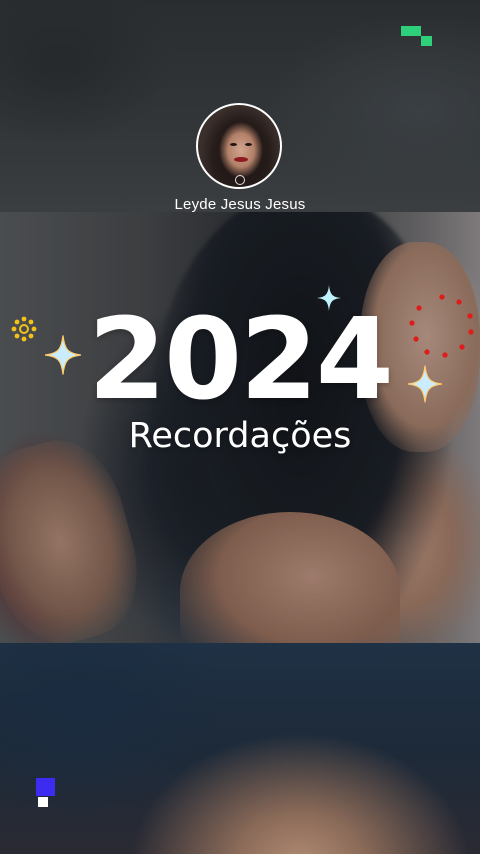 The height and width of the screenshot is (854, 480). Describe the element at coordinates (240, 436) in the screenshot. I see `memories-subtitle: Recordações` at that location.